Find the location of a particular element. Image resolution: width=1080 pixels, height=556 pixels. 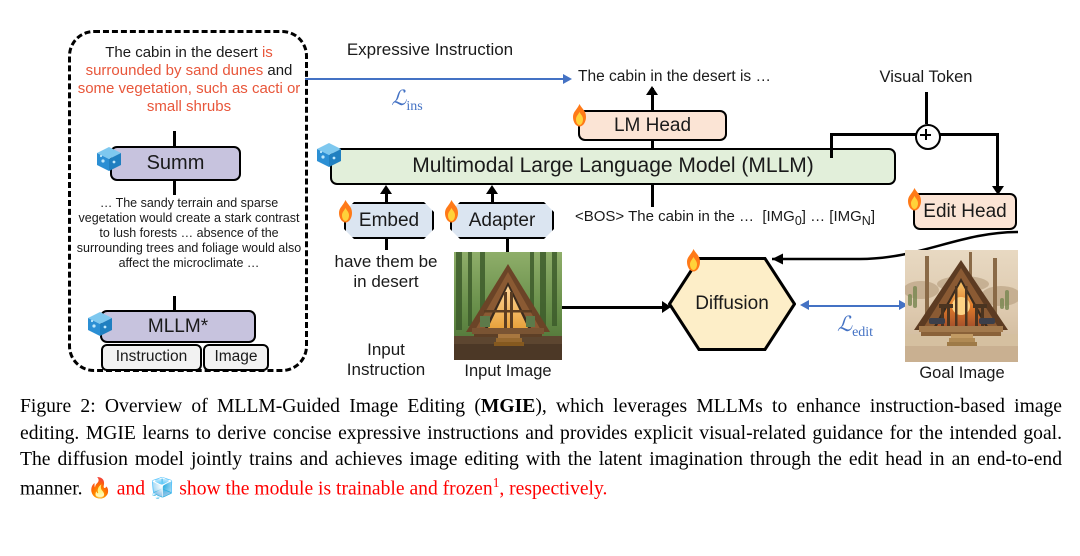

frozen-cube-icon: 🧊 is located at coordinates (162, 489).